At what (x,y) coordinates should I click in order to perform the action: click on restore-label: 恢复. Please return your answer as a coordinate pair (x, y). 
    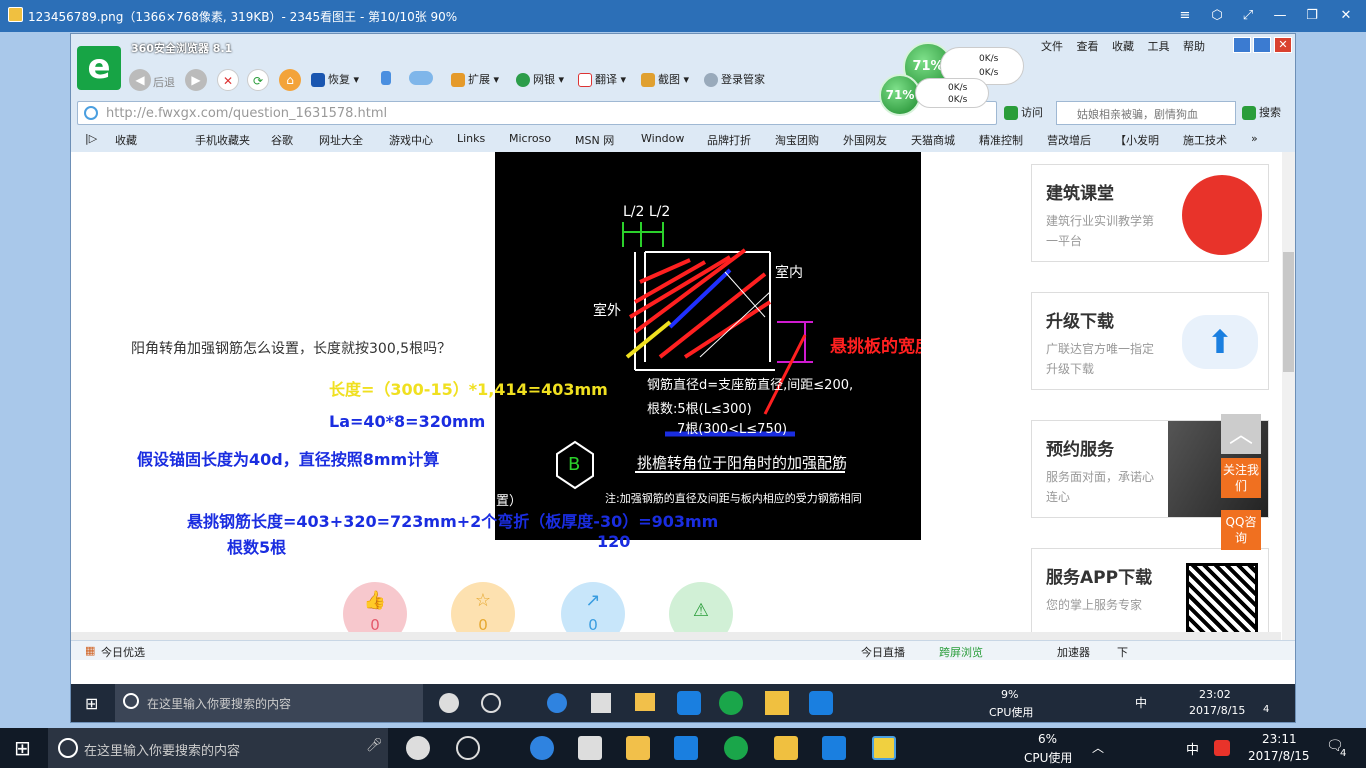
    Looking at the image, I should click on (339, 79).